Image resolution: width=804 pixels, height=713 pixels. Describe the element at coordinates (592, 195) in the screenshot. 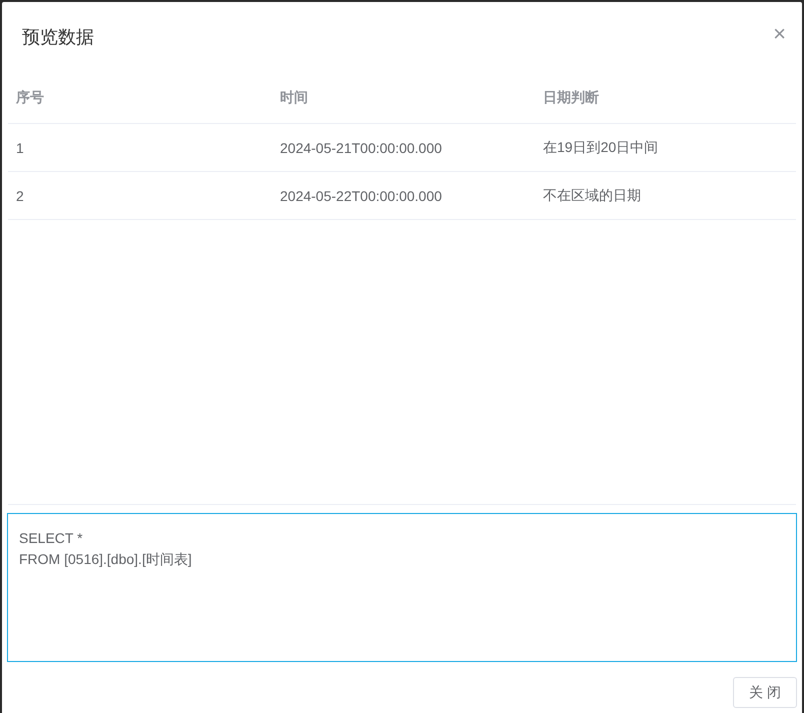

I see `table-cell-text: 不在区域的日期` at that location.